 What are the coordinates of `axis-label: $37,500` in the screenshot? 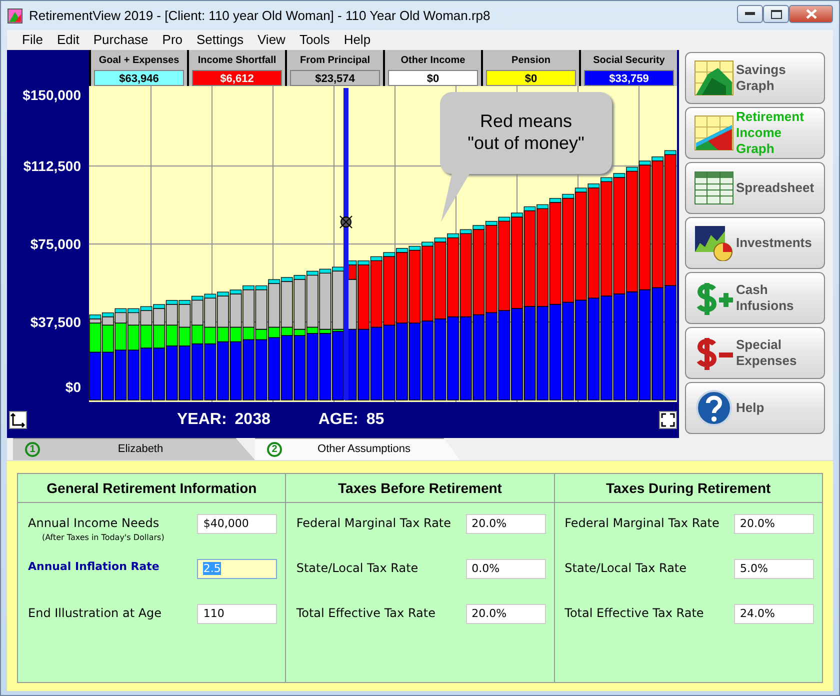 It's located at (55, 322).